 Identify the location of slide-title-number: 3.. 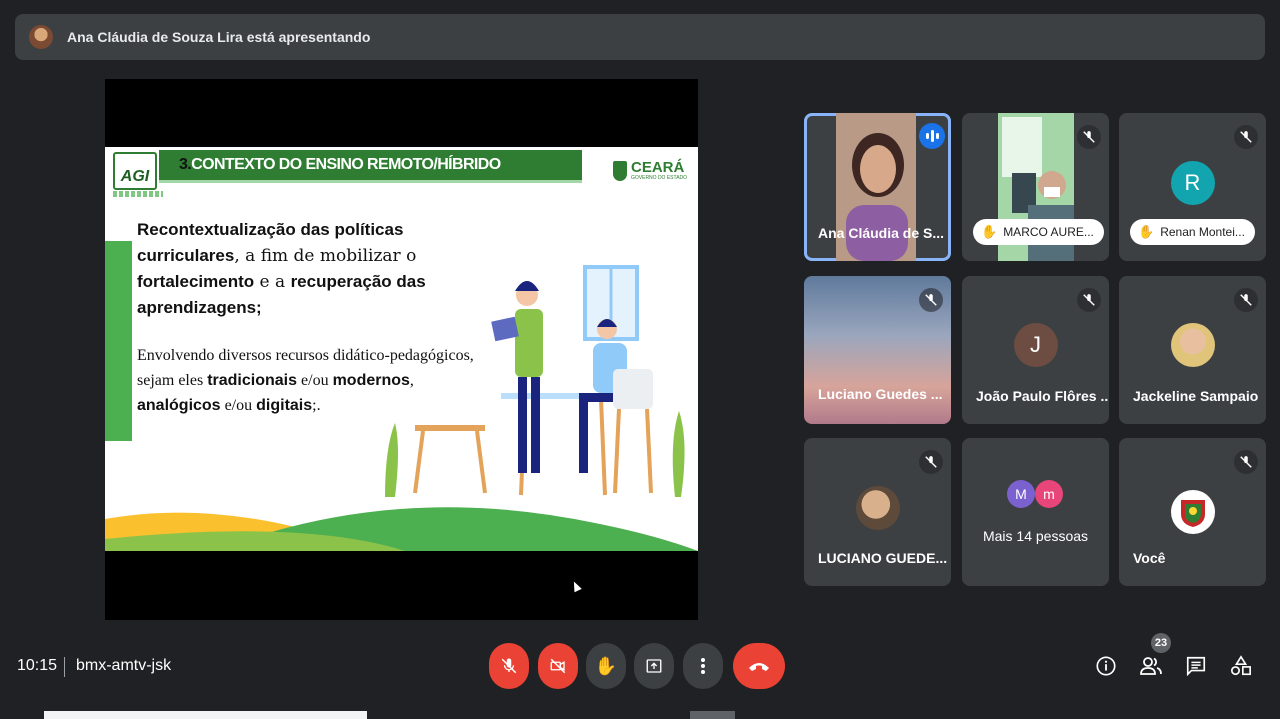
(185, 164).